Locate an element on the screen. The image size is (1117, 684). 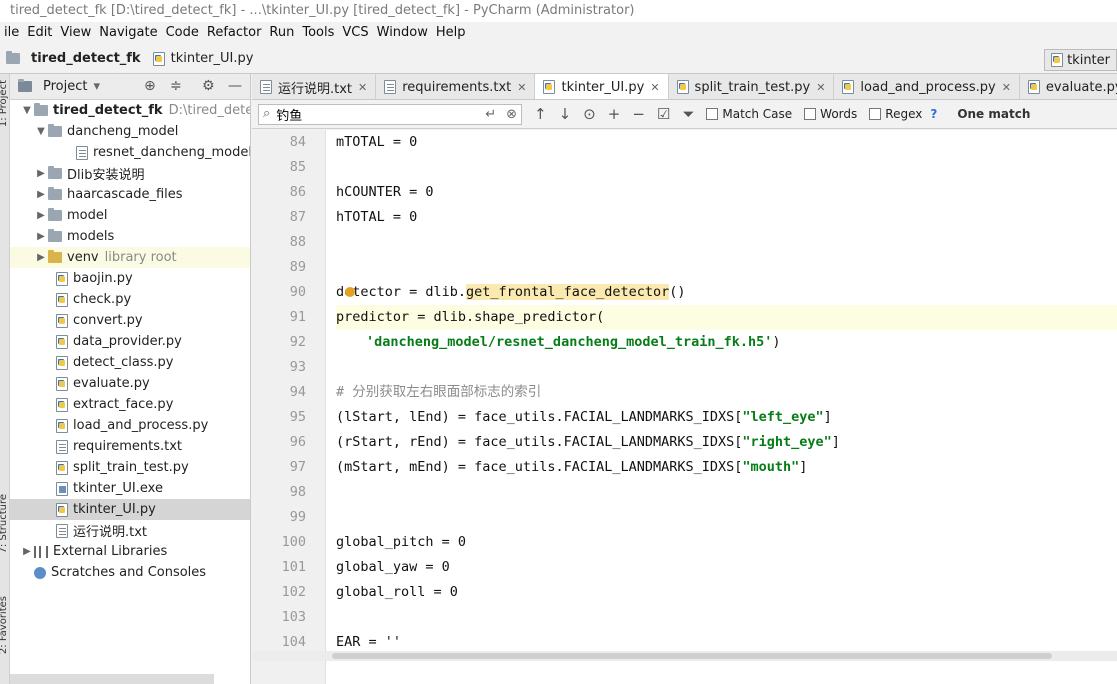
tree-item-model: ▶ model is located at coordinates (130, 215).